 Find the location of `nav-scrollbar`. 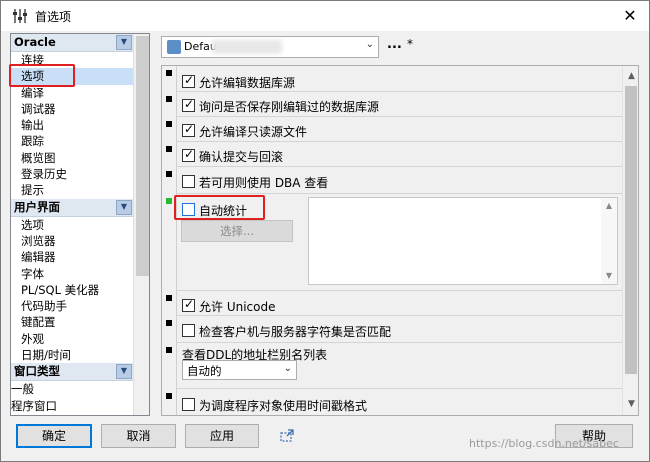

nav-scrollbar is located at coordinates (141, 224).